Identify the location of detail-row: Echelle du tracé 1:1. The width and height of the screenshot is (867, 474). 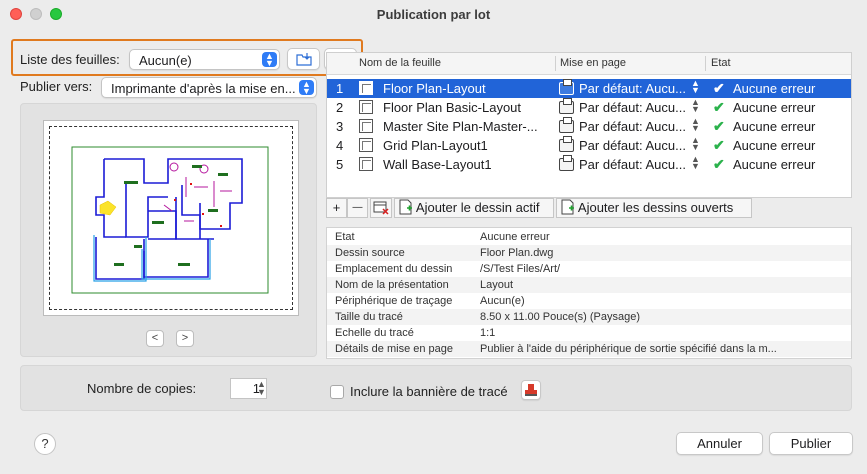
(589, 333).